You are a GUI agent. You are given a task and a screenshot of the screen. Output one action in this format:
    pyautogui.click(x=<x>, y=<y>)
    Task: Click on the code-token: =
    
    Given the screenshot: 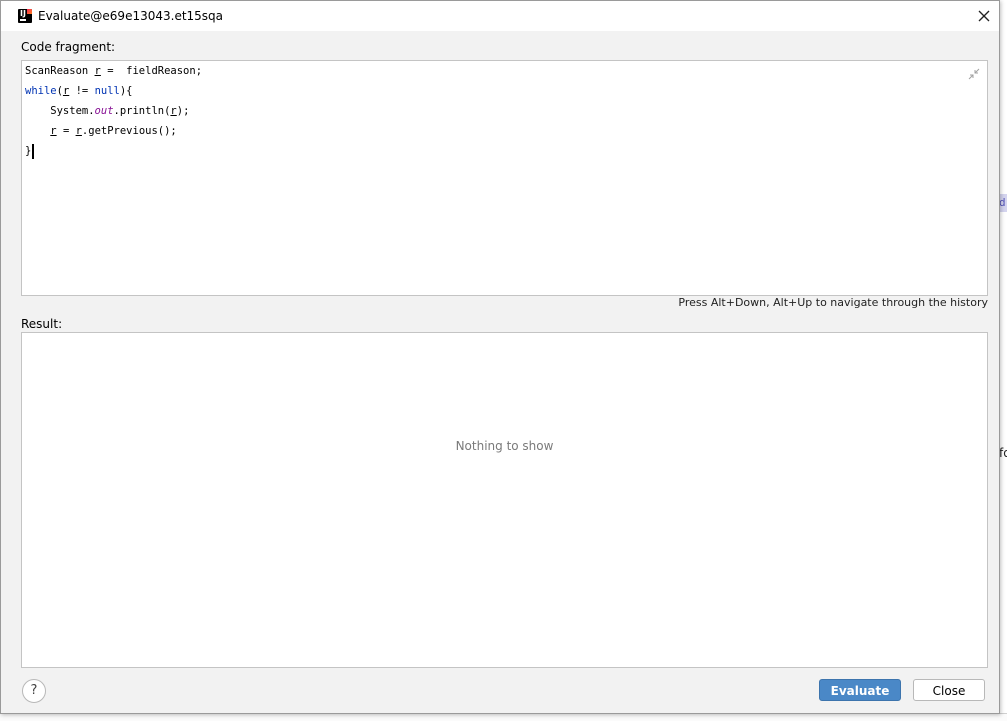 What is the action you would take?
    pyautogui.click(x=66, y=131)
    